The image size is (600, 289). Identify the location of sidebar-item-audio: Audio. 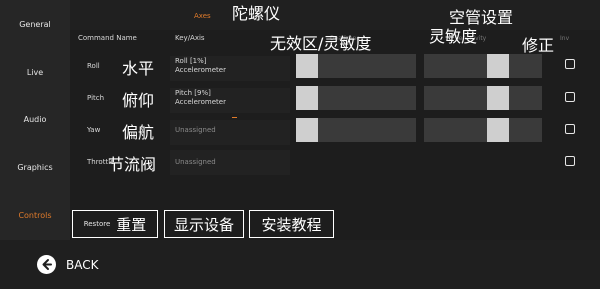
(35, 119).